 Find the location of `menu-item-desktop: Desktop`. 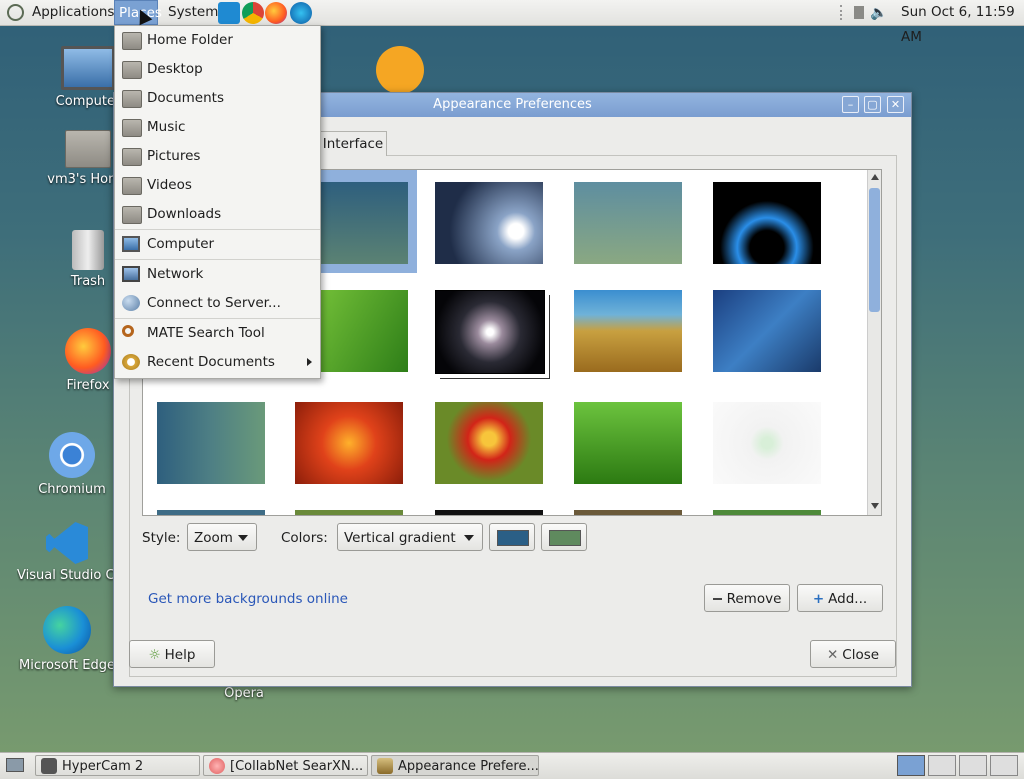

menu-item-desktop: Desktop is located at coordinates (217, 69).